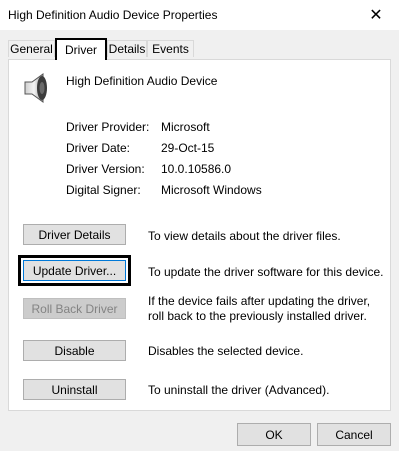 Image resolution: width=399 pixels, height=451 pixels. I want to click on driver-details-description: To view details about the driver files., so click(244, 236).